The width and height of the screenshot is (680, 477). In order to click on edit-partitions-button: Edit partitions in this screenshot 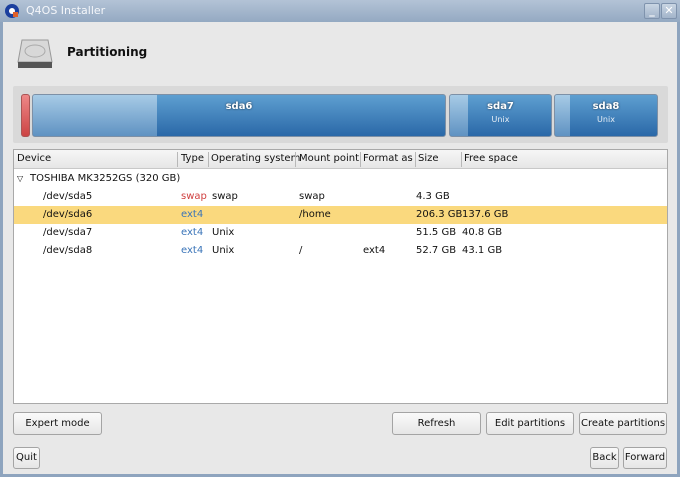, I will do `click(530, 423)`.